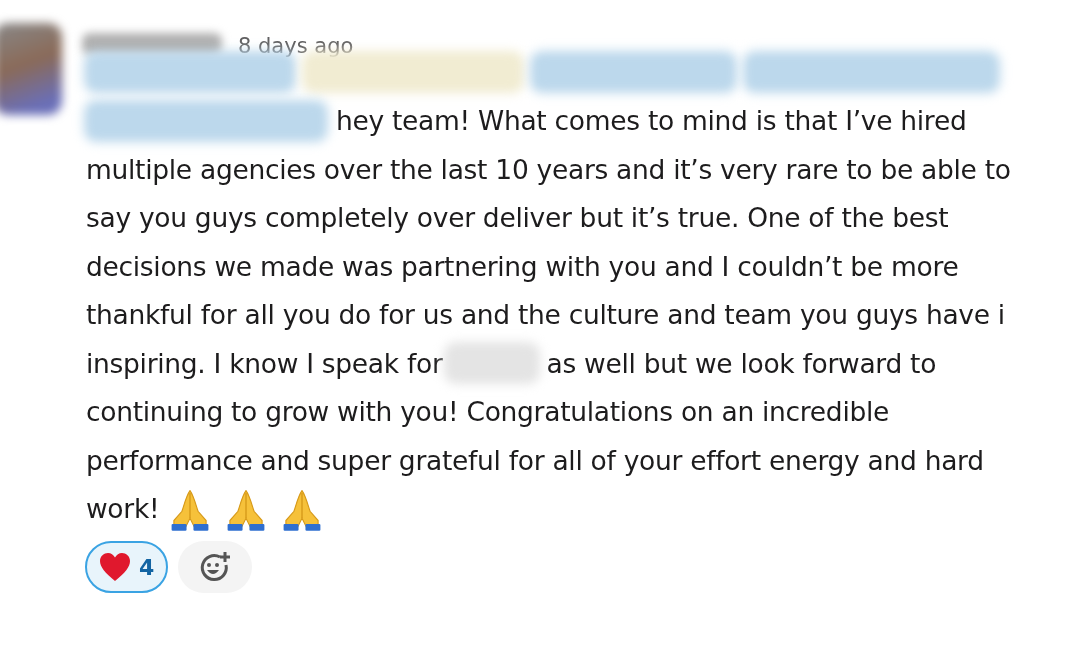  What do you see at coordinates (264, 363) in the screenshot?
I see `message-text: inspiring. I know I speak for` at bounding box center [264, 363].